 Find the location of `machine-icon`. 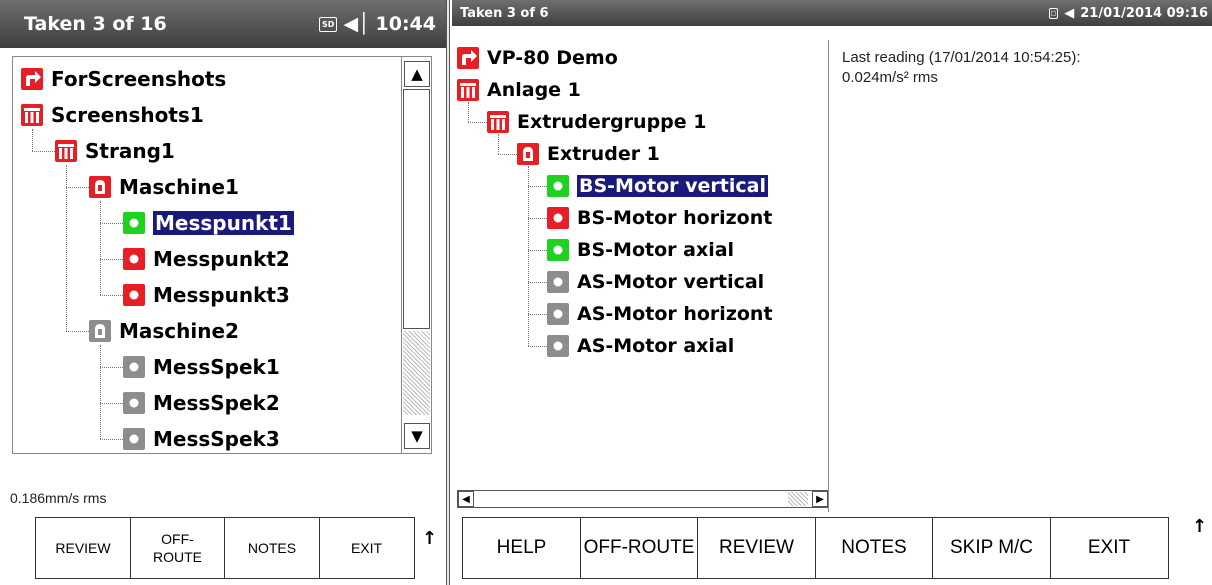

machine-icon is located at coordinates (528, 154).